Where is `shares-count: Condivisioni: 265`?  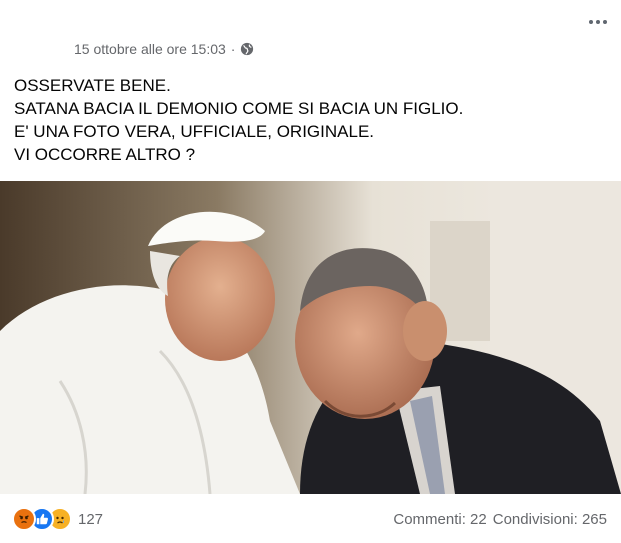 shares-count: Condivisioni: 265 is located at coordinates (550, 519).